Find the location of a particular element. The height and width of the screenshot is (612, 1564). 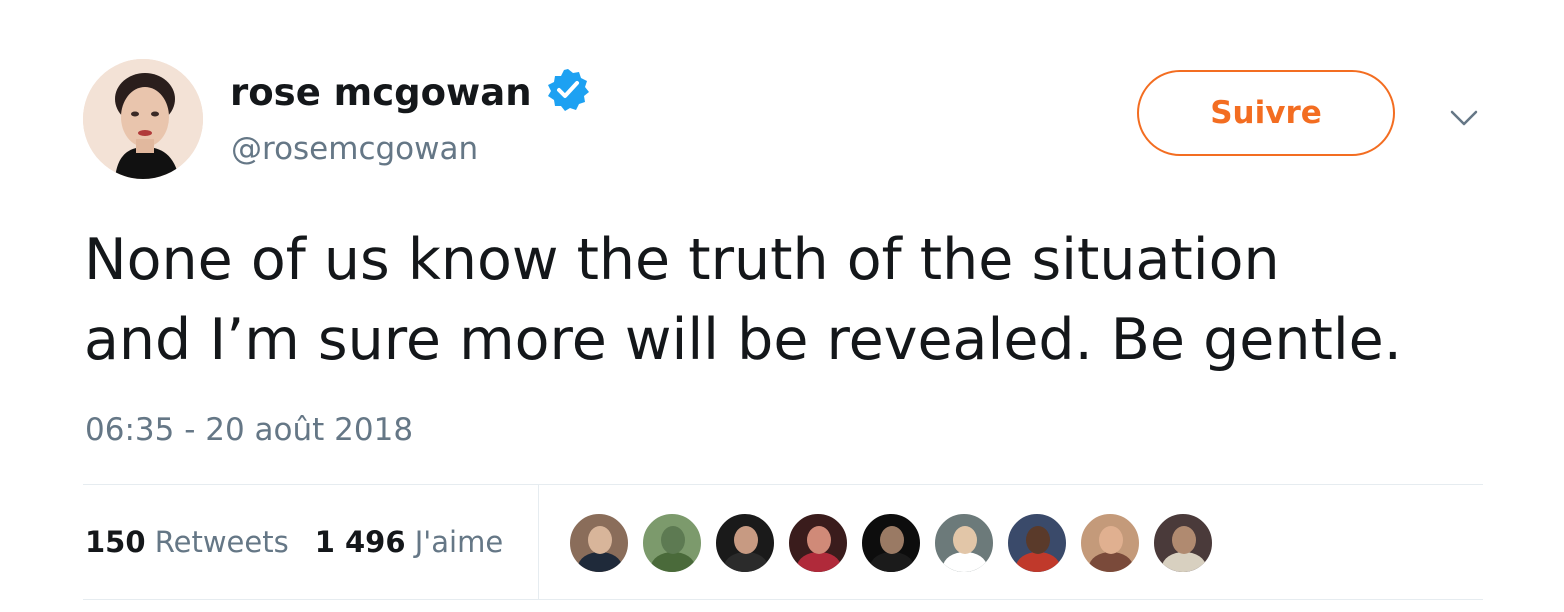

tweet-stats: 150 Retweets 1 496 J'aime is located at coordinates (294, 542).